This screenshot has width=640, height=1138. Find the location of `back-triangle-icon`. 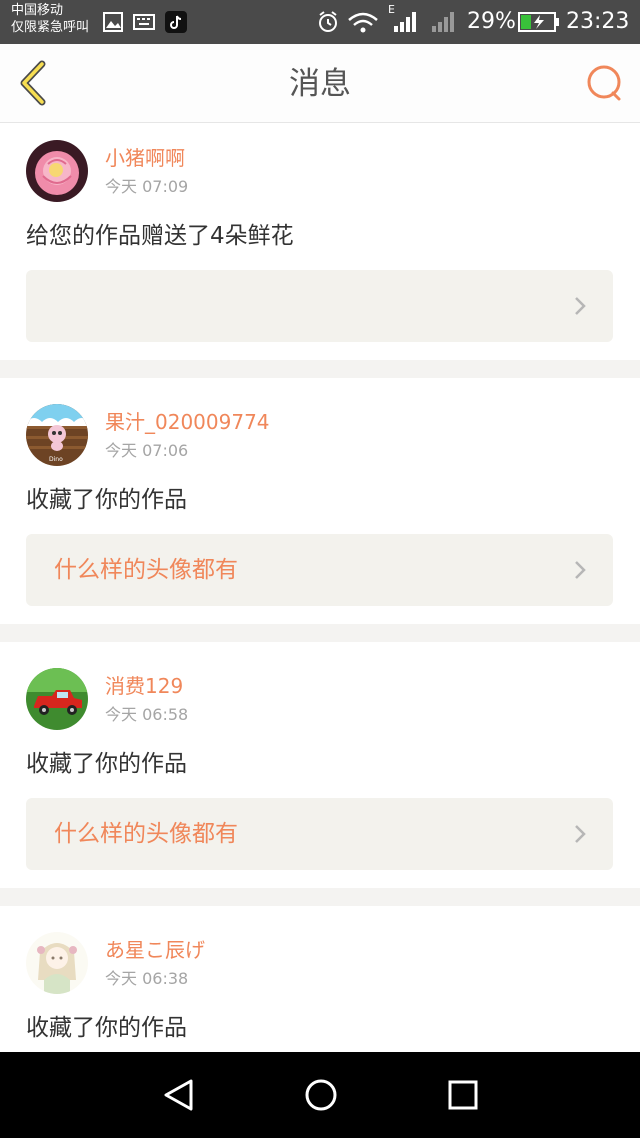

back-triangle-icon is located at coordinates (179, 1095).